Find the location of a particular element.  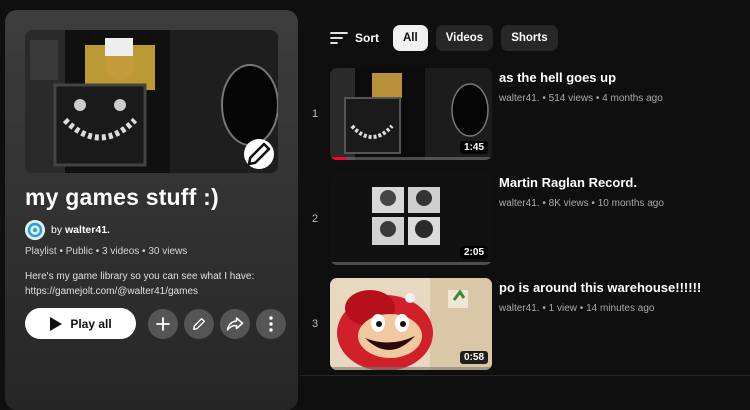

watch-progress-bar is located at coordinates (338, 158).